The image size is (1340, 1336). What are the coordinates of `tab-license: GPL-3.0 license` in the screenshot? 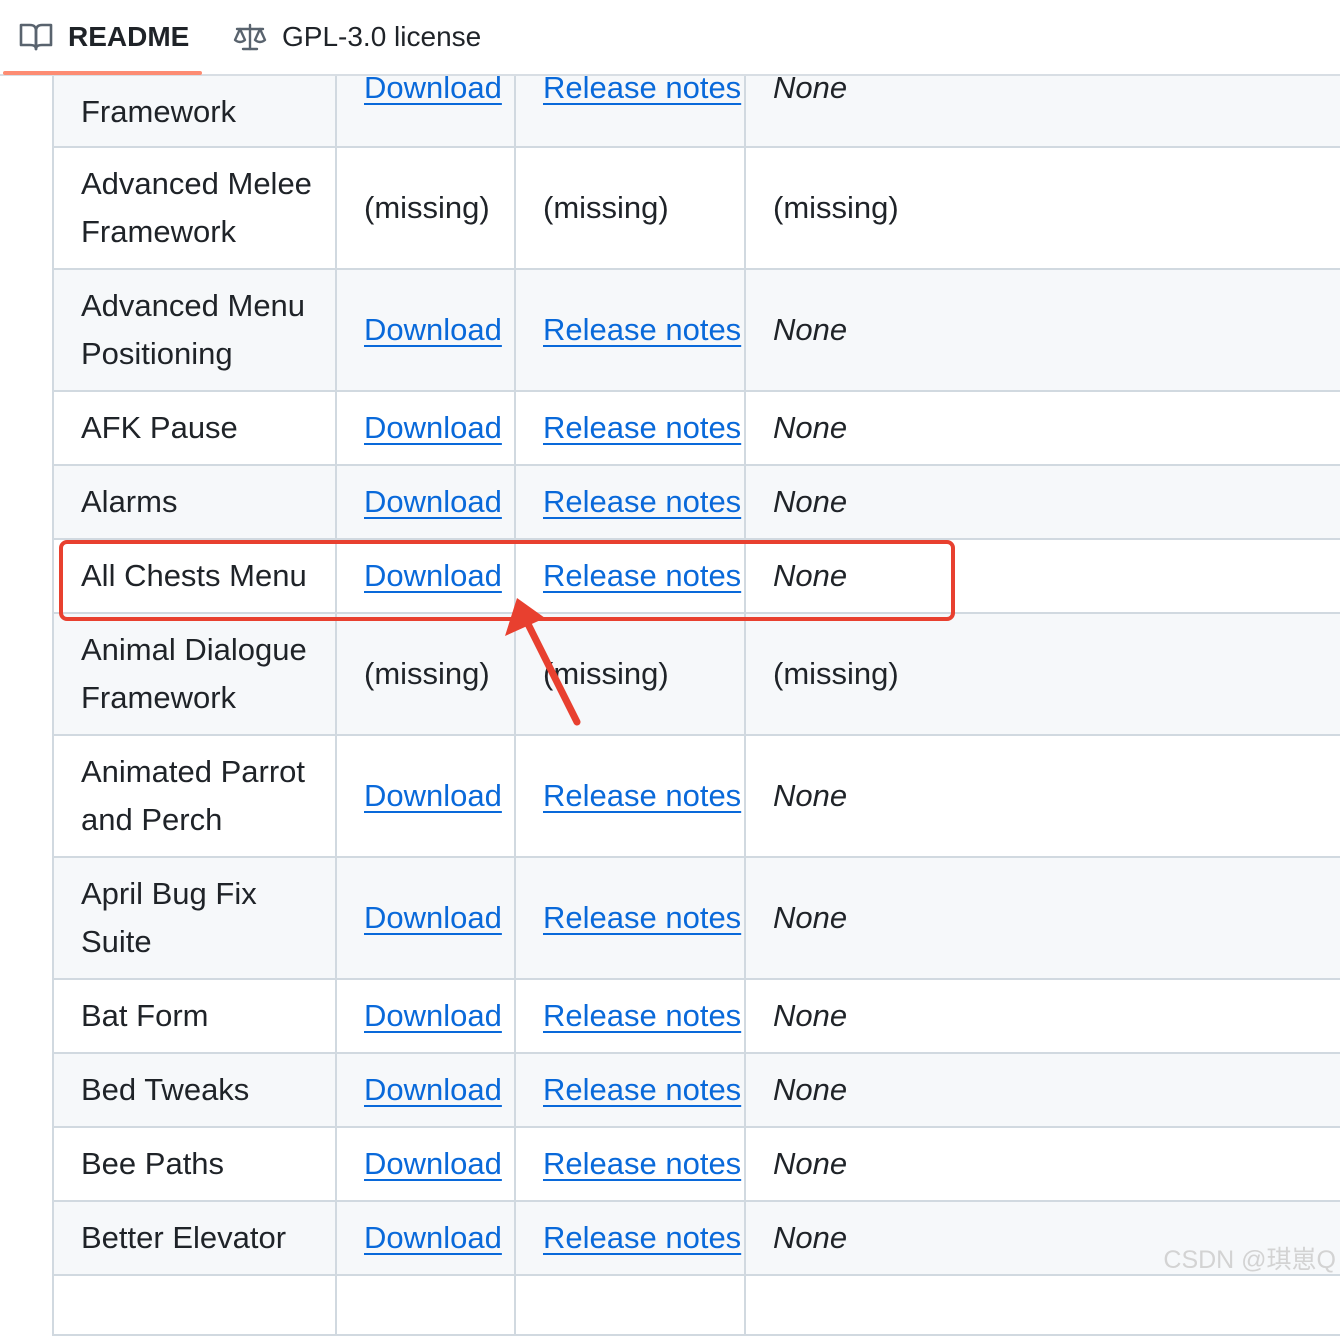 It's located at (356, 37).